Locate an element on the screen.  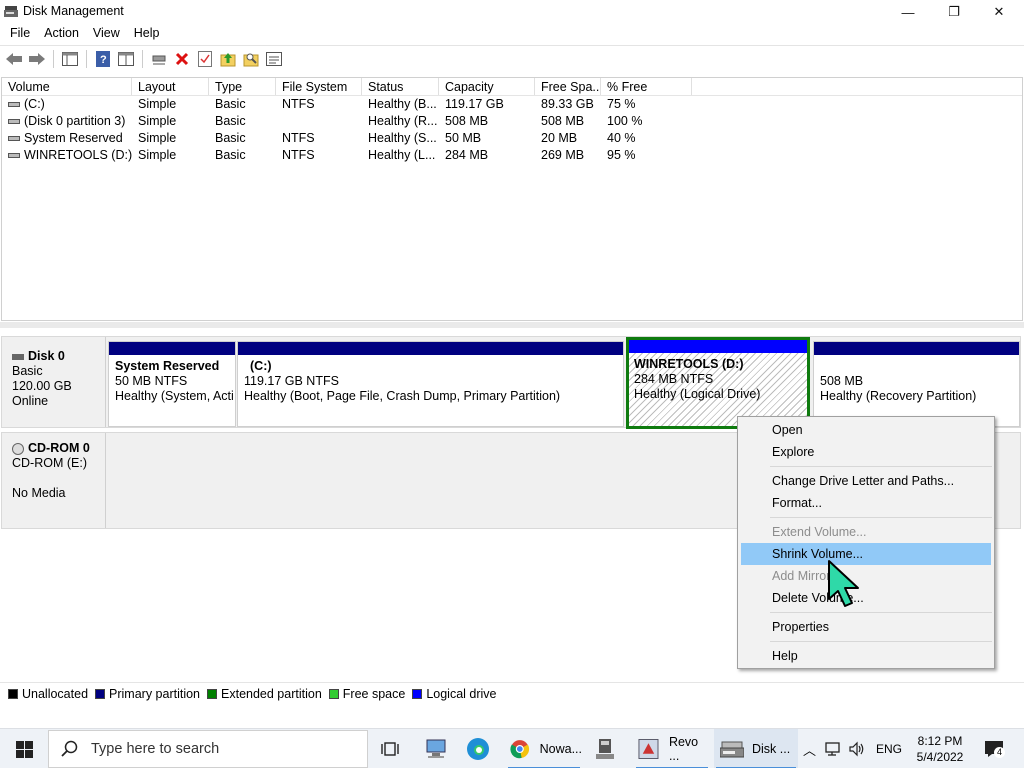
clock-date: 5/4/2022 is located at coordinates (940, 757).